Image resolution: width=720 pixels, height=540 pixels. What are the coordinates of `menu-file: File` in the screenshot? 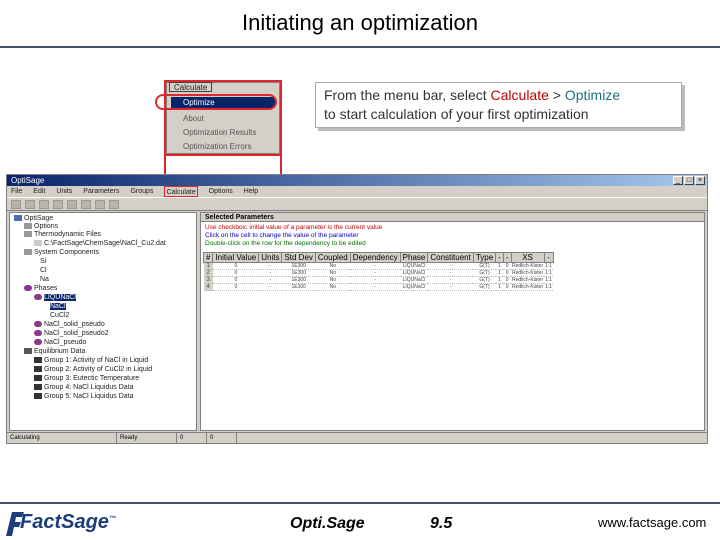 It's located at (16, 191).